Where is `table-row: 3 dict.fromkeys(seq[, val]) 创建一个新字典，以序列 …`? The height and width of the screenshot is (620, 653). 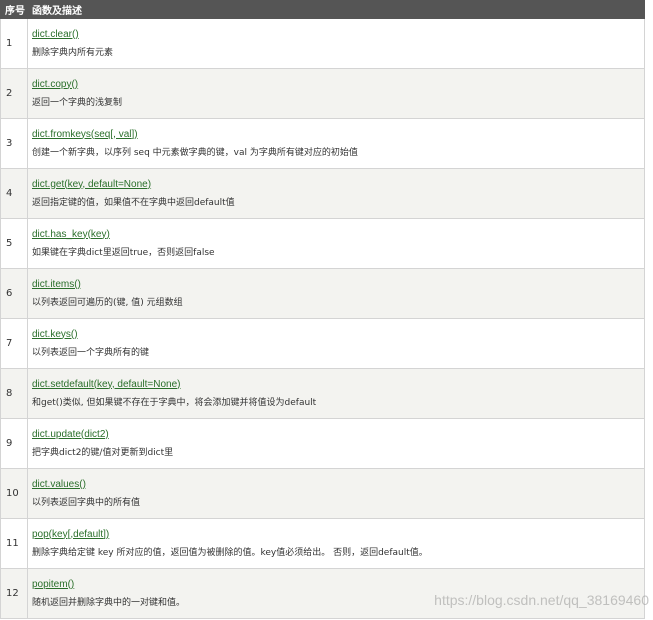 table-row: 3 dict.fromkeys(seq[, val]) 创建一个新字典，以序列 … is located at coordinates (322, 143).